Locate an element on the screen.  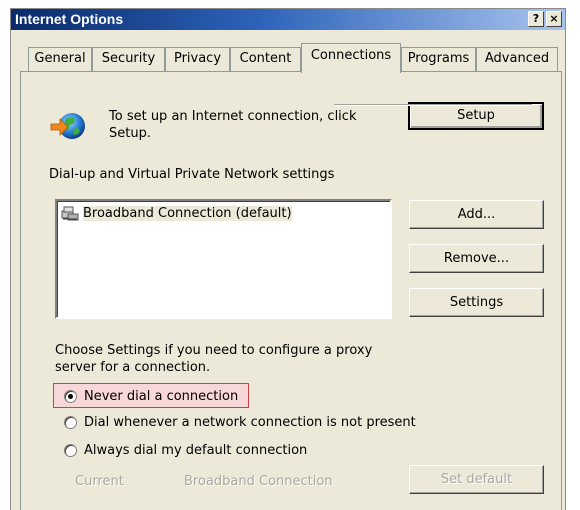
tab-advanced: Advanced is located at coordinates (517, 59).